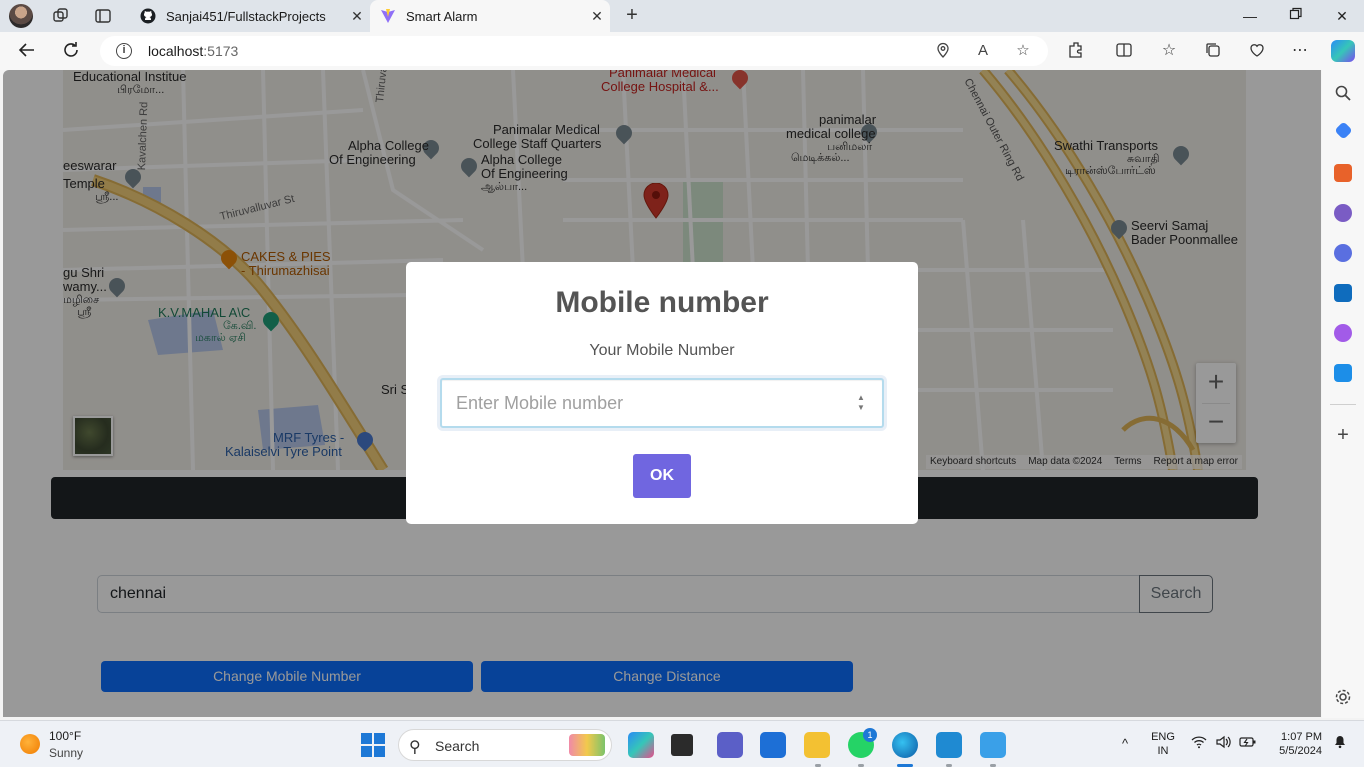 Image resolution: width=1364 pixels, height=767 pixels. I want to click on address-bar-row: i localhost:5173 A ☆ ☆ ⋯, so click(682, 51).